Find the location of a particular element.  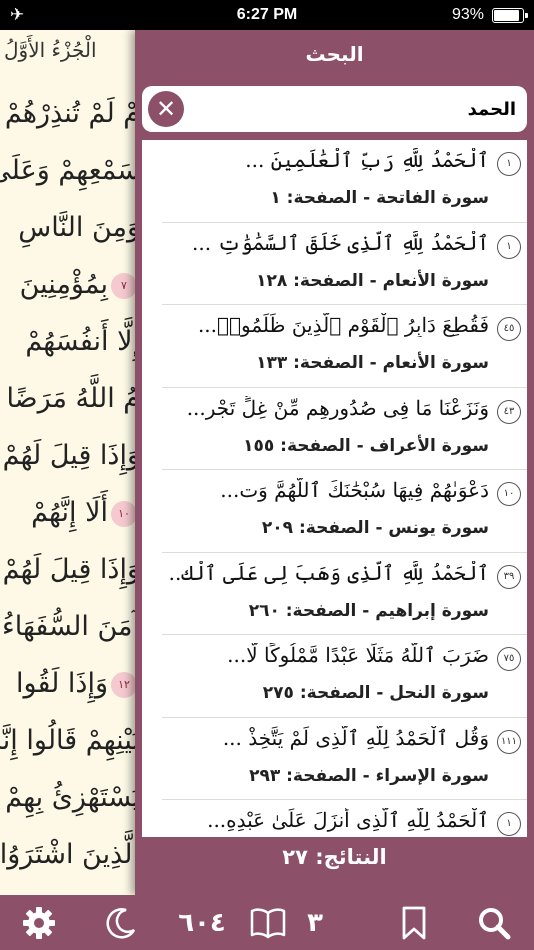

close-icon: ✕ is located at coordinates (166, 109).